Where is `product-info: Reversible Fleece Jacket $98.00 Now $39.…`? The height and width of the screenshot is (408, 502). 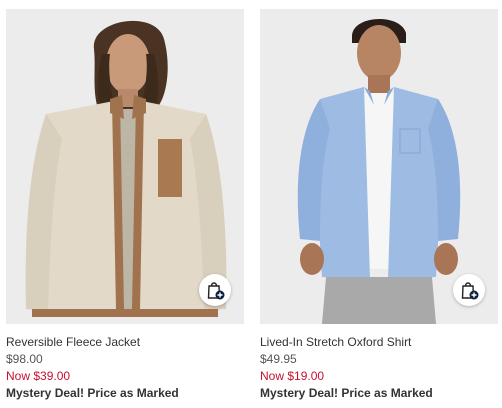 product-info: Reversible Fleece Jacket $98.00 Now $39.… is located at coordinates (125, 368).